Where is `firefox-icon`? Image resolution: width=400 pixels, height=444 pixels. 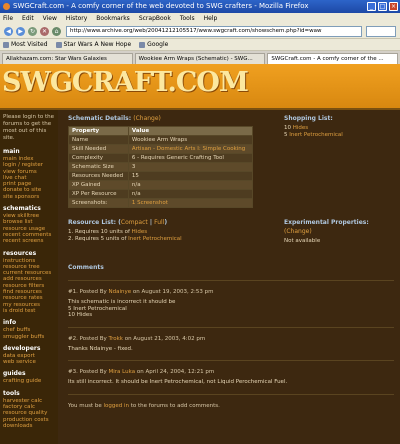
firefox-icon is located at coordinates (6, 6).